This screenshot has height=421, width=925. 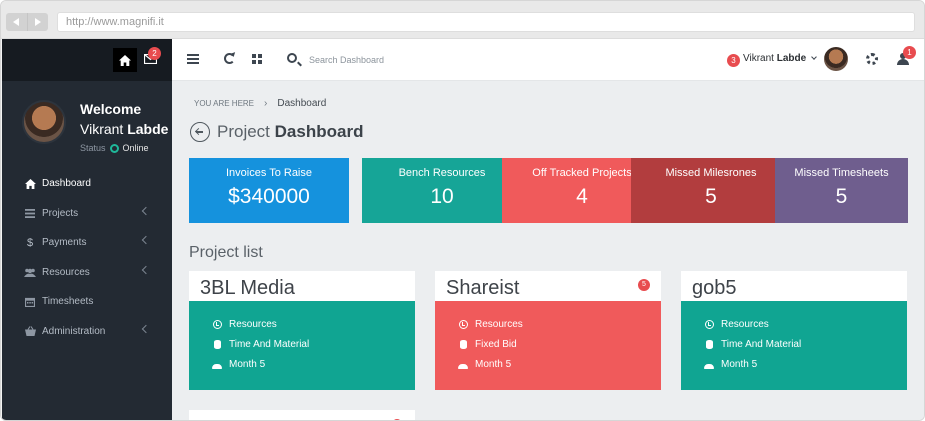 I want to click on people-notification-badge: 1, so click(x=909, y=52).